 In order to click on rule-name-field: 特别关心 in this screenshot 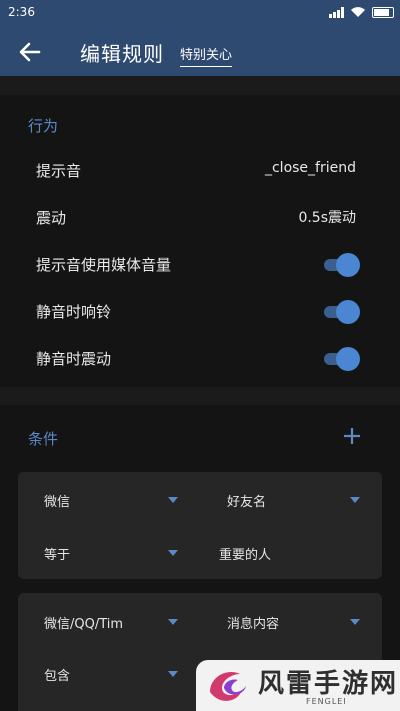, I will do `click(206, 55)`.